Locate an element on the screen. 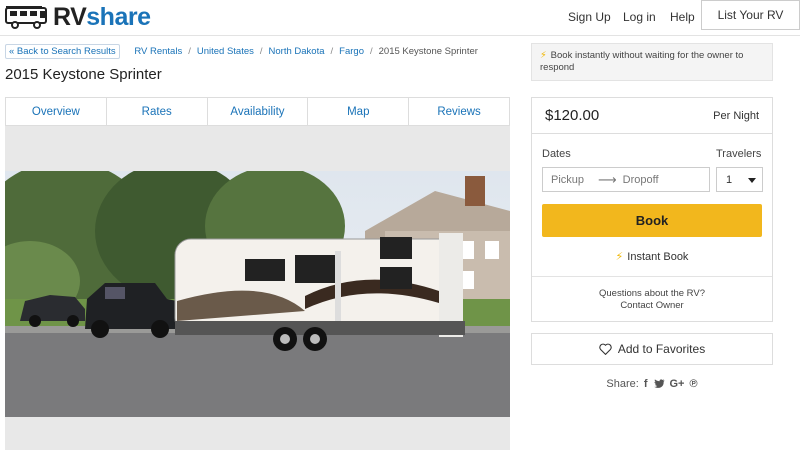 This screenshot has width=800, height=450. tab-availability: Availability is located at coordinates (258, 111).